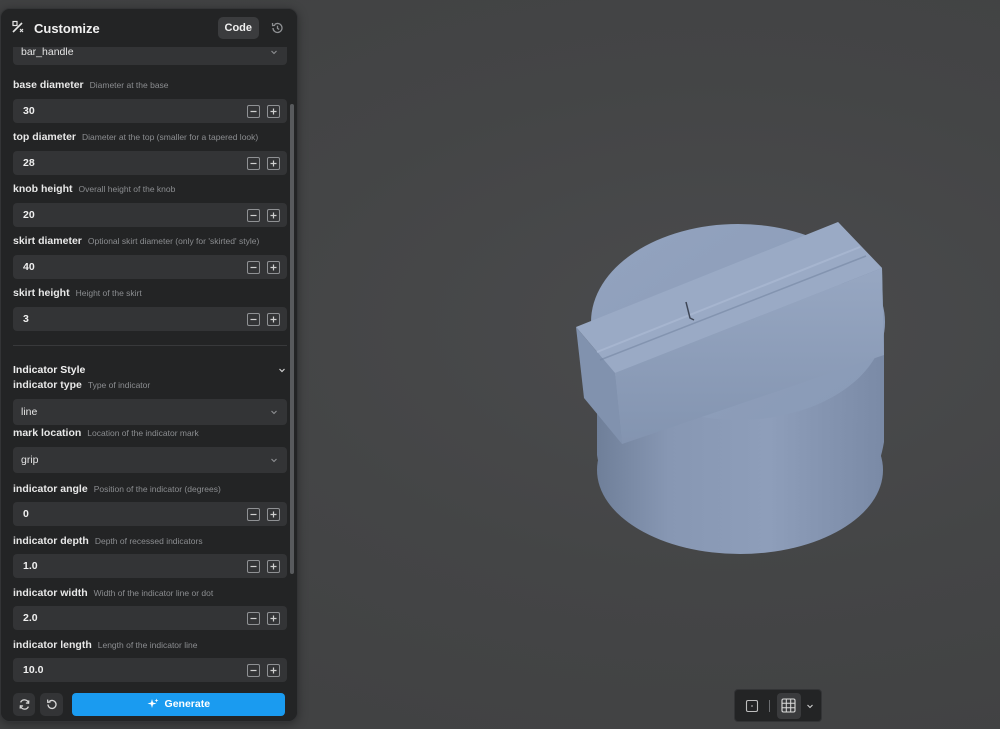  What do you see at coordinates (30, 618) in the screenshot?
I see `param-value: 2.0` at bounding box center [30, 618].